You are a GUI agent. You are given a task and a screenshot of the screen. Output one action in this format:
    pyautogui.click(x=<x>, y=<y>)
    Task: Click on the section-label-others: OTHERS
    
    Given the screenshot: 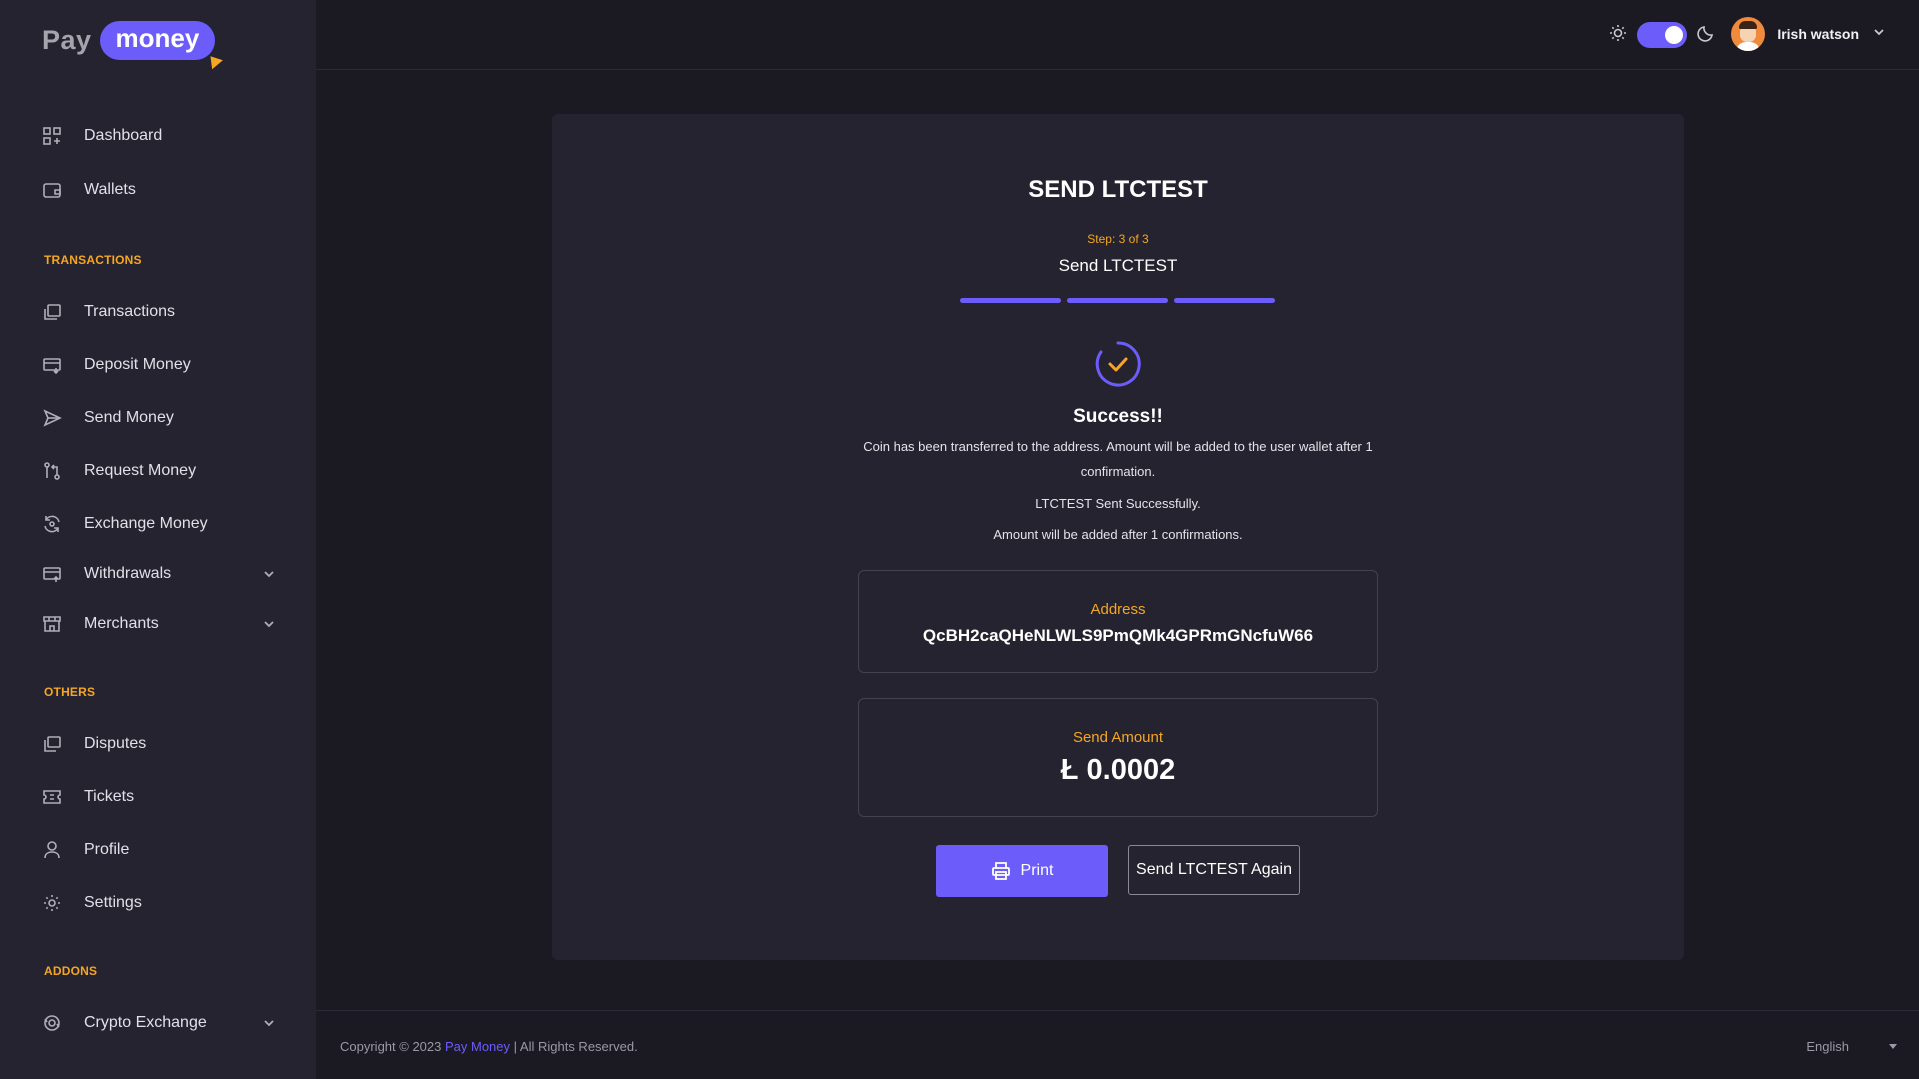 What is the action you would take?
    pyautogui.click(x=70, y=692)
    